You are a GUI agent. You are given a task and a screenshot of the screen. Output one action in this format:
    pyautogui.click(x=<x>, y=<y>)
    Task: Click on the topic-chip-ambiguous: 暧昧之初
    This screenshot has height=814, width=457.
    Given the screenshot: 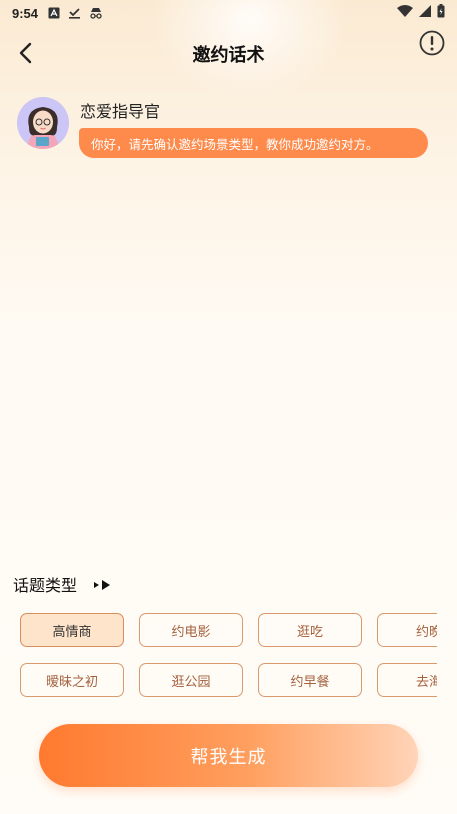 What is the action you would take?
    pyautogui.click(x=72, y=680)
    